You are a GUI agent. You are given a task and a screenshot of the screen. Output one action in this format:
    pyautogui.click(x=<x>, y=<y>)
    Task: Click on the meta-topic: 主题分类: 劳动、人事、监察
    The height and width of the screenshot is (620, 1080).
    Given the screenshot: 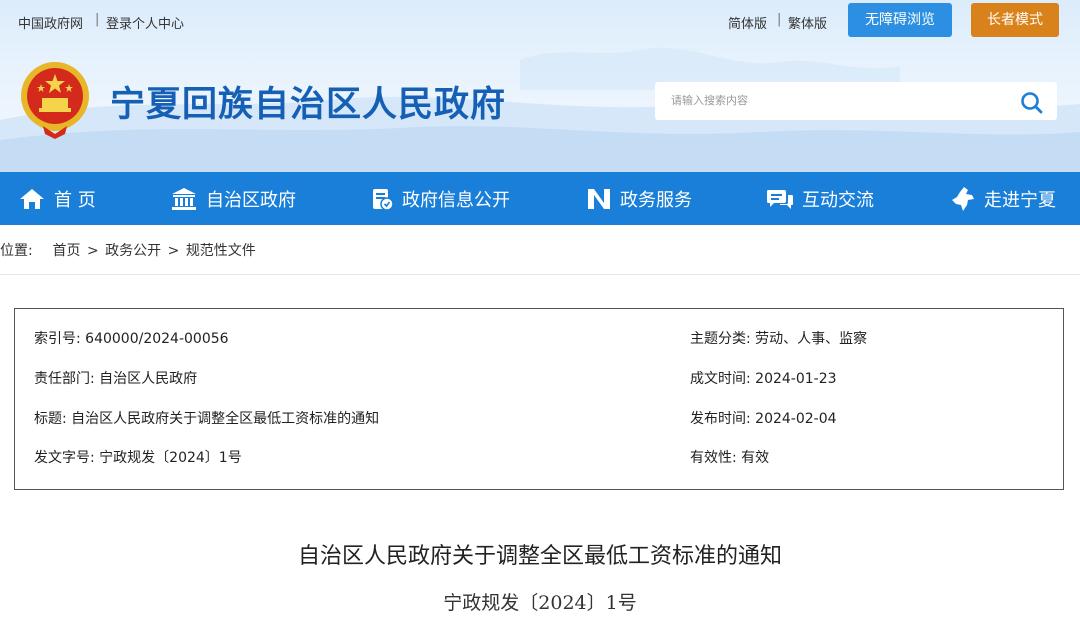 What is the action you would take?
    pyautogui.click(x=779, y=339)
    